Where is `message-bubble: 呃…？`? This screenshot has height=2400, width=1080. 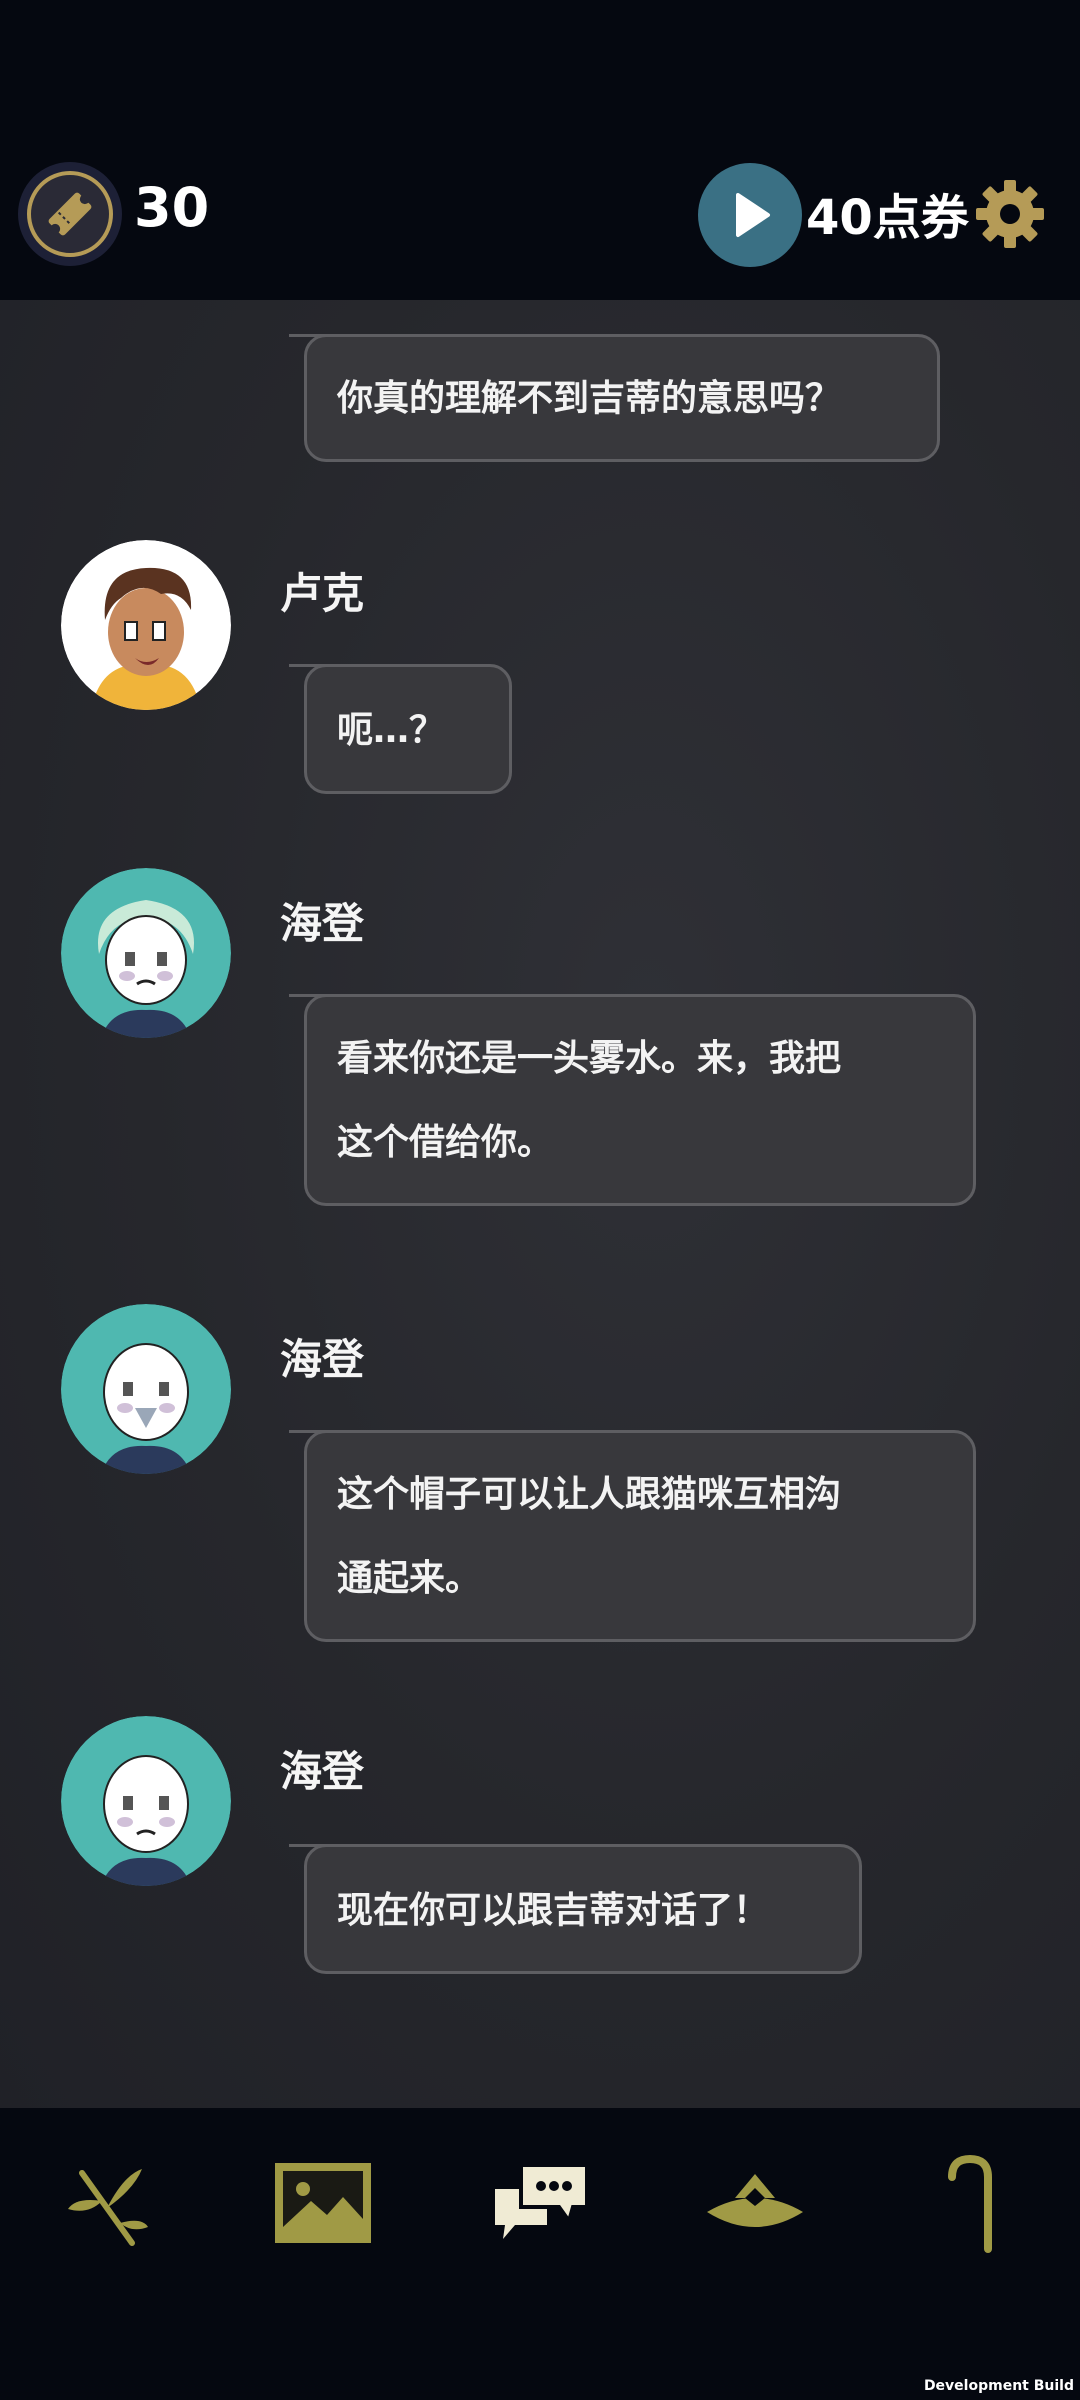
message-bubble: 呃…？ is located at coordinates (400, 729).